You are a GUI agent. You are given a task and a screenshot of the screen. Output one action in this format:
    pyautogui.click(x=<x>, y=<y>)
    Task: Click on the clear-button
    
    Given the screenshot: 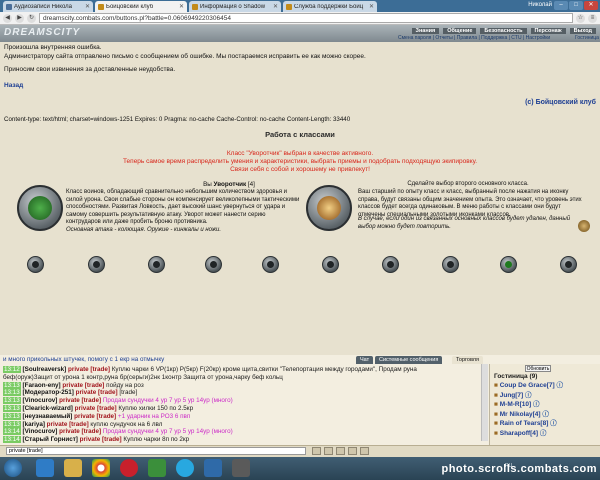 What is the action you would take?
    pyautogui.click(x=352, y=451)
    